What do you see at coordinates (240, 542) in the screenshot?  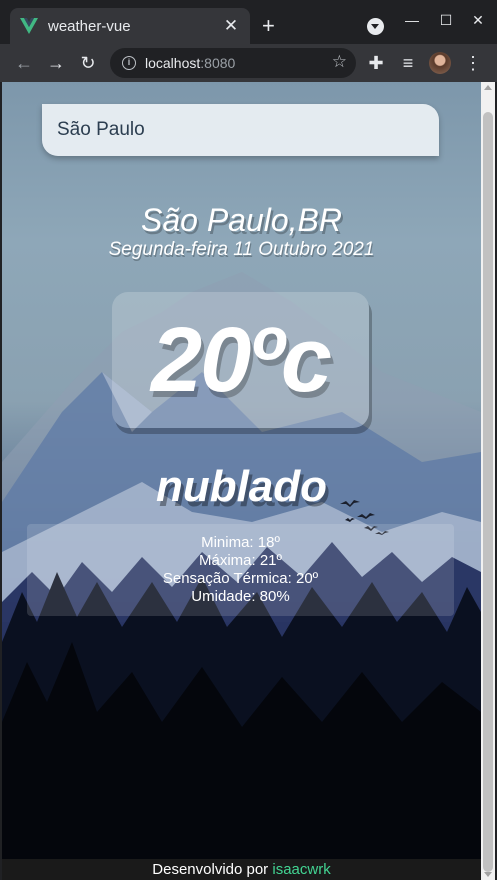 I see `min-temp: Minima: 18º` at bounding box center [240, 542].